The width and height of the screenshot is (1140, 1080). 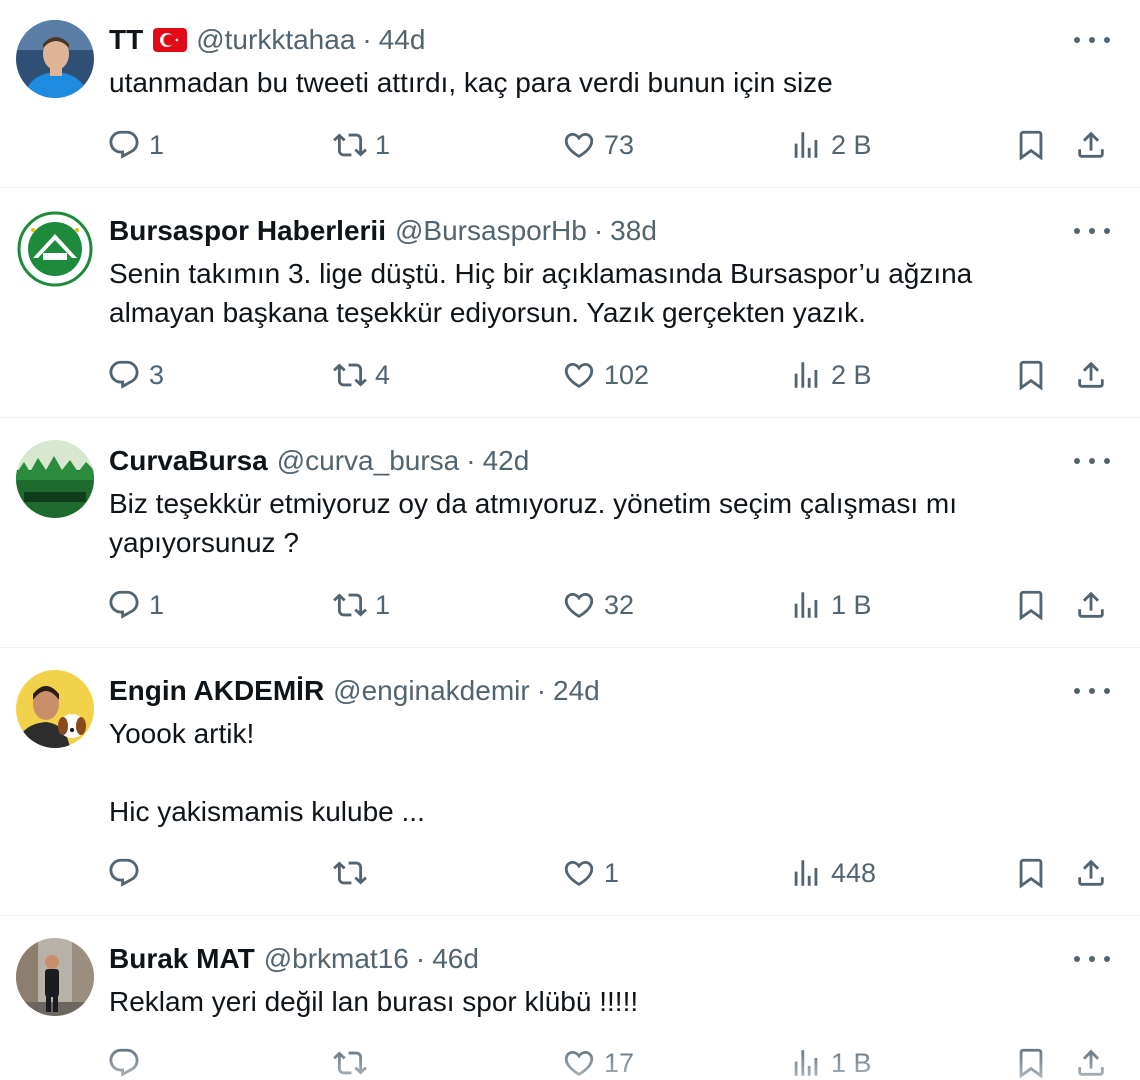 What do you see at coordinates (368, 461) in the screenshot?
I see `username: @curva_bursa` at bounding box center [368, 461].